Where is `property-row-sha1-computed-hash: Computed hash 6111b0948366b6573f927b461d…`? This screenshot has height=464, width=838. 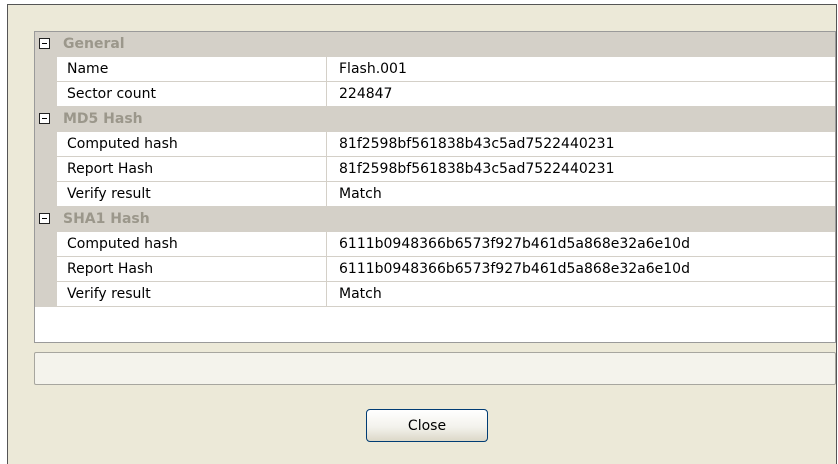 property-row-sha1-computed-hash: Computed hash 6111b0948366b6573f927b461d… is located at coordinates (435, 244).